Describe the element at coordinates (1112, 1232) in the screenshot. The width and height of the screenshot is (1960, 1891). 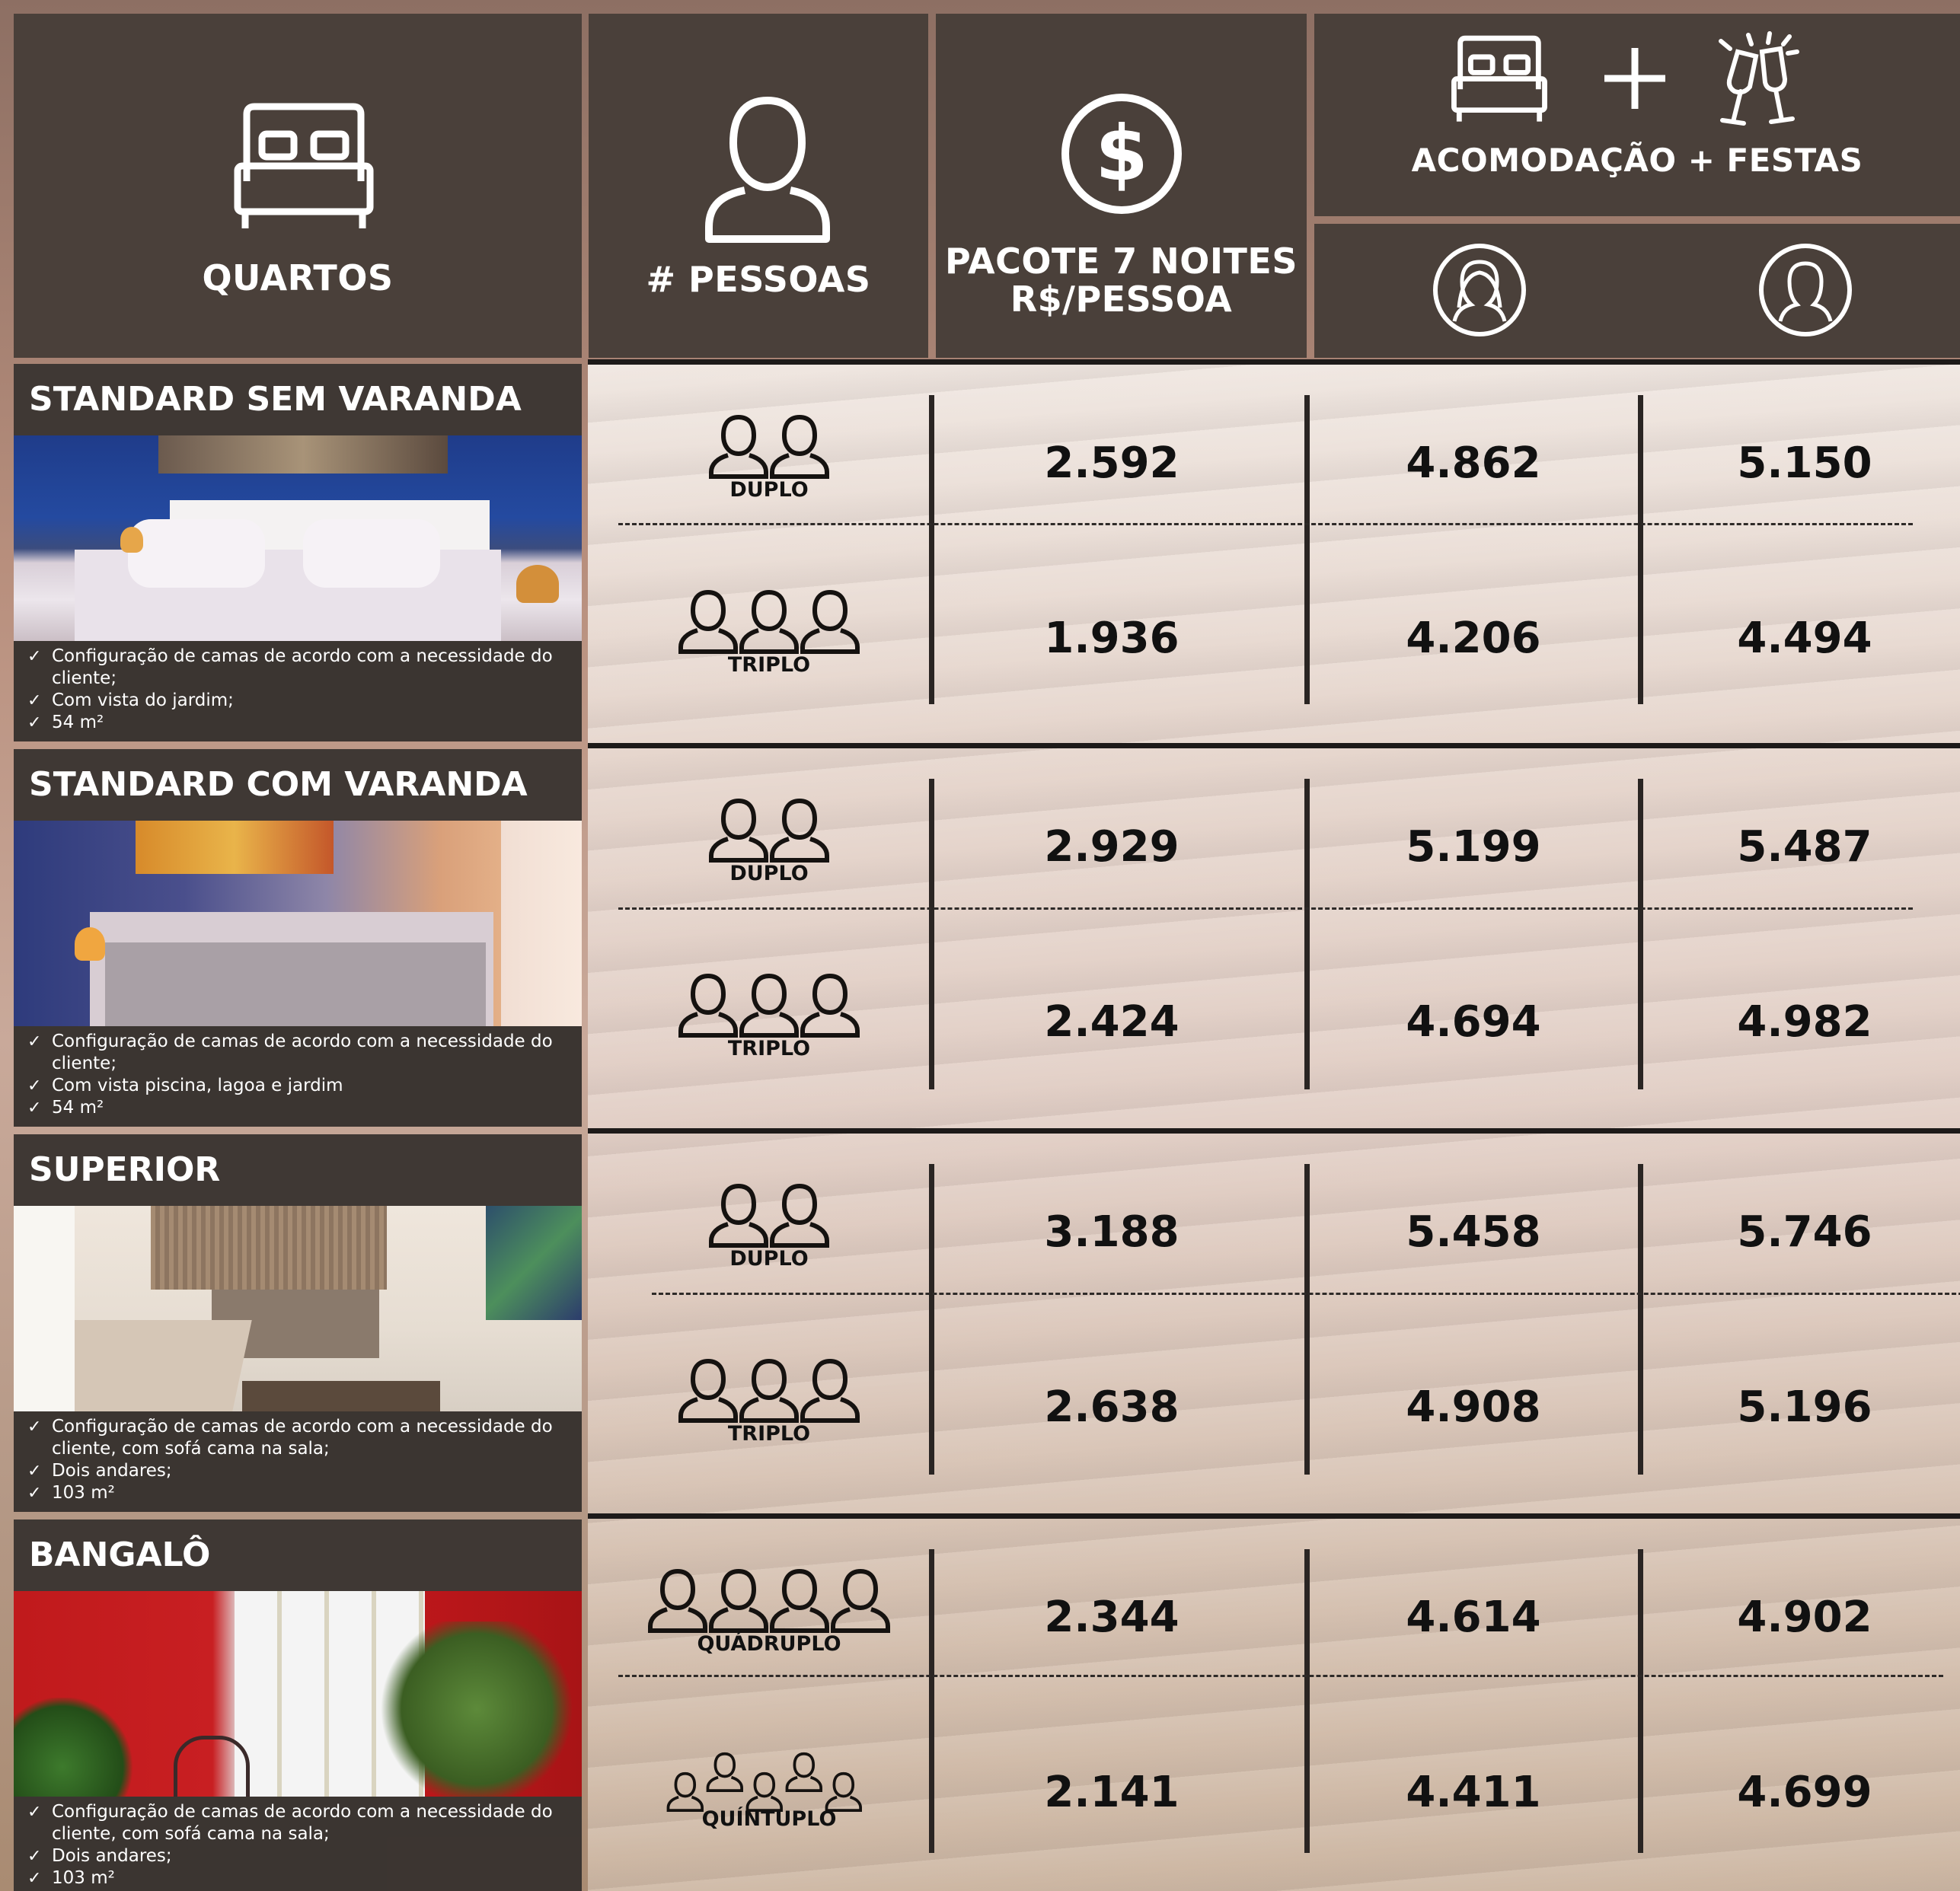
I see `price-pacote: 3.188` at that location.